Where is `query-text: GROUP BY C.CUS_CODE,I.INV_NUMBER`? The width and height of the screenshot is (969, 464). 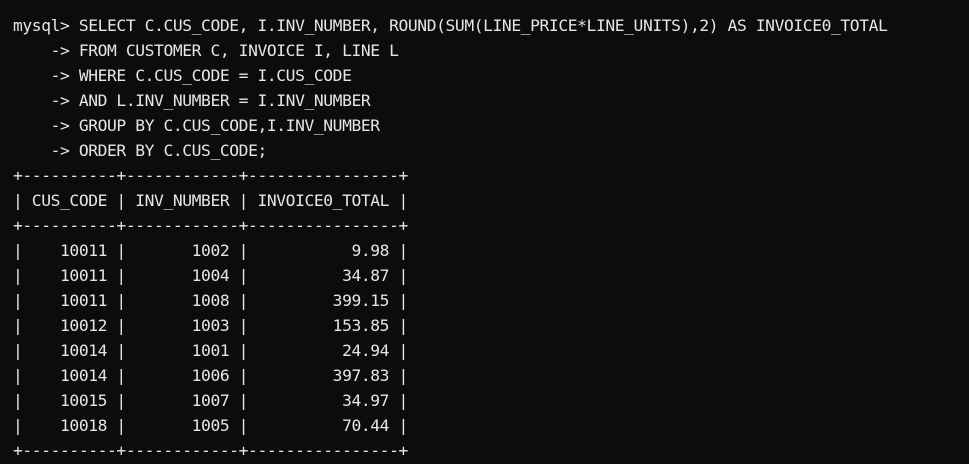
query-text: GROUP BY C.CUS_CODE,I.INV_NUMBER is located at coordinates (229, 125).